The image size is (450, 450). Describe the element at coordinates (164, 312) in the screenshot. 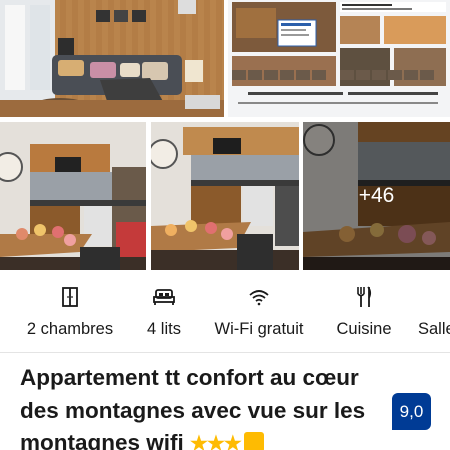

I see `amenity-beds: 4 lits` at that location.